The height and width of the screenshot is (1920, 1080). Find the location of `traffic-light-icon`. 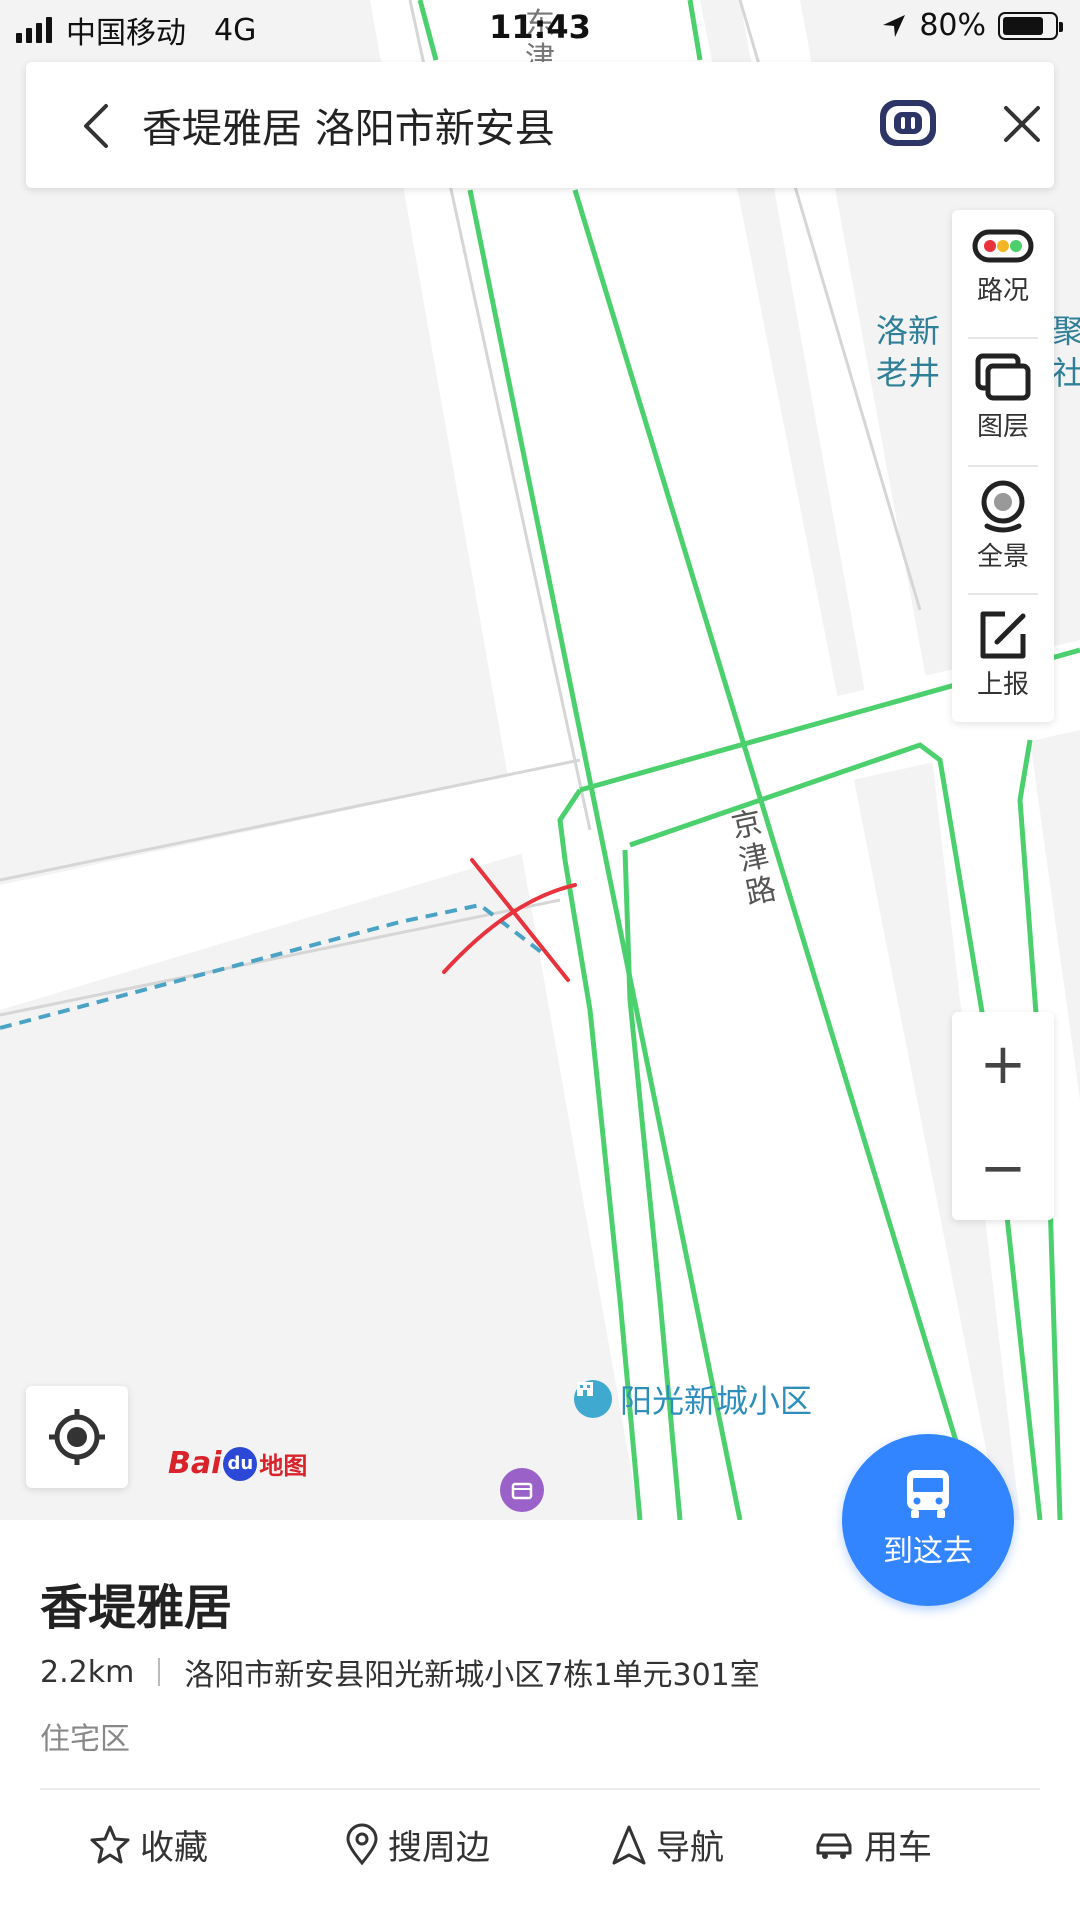

traffic-light-icon is located at coordinates (1003, 246).